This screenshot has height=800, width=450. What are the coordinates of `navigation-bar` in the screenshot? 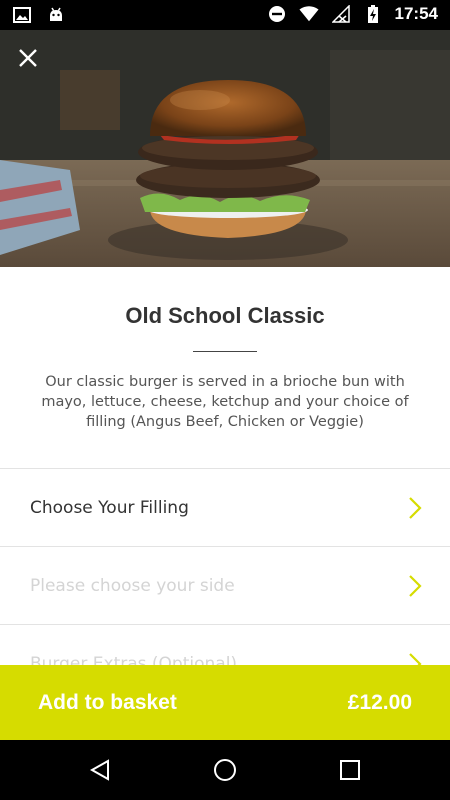 It's located at (225, 770).